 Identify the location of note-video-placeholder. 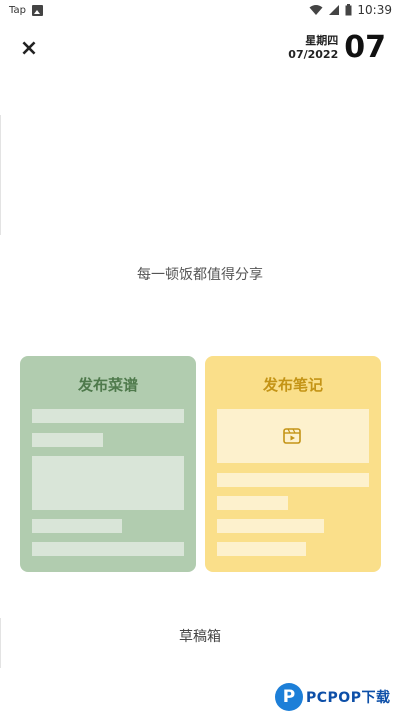
(293, 436).